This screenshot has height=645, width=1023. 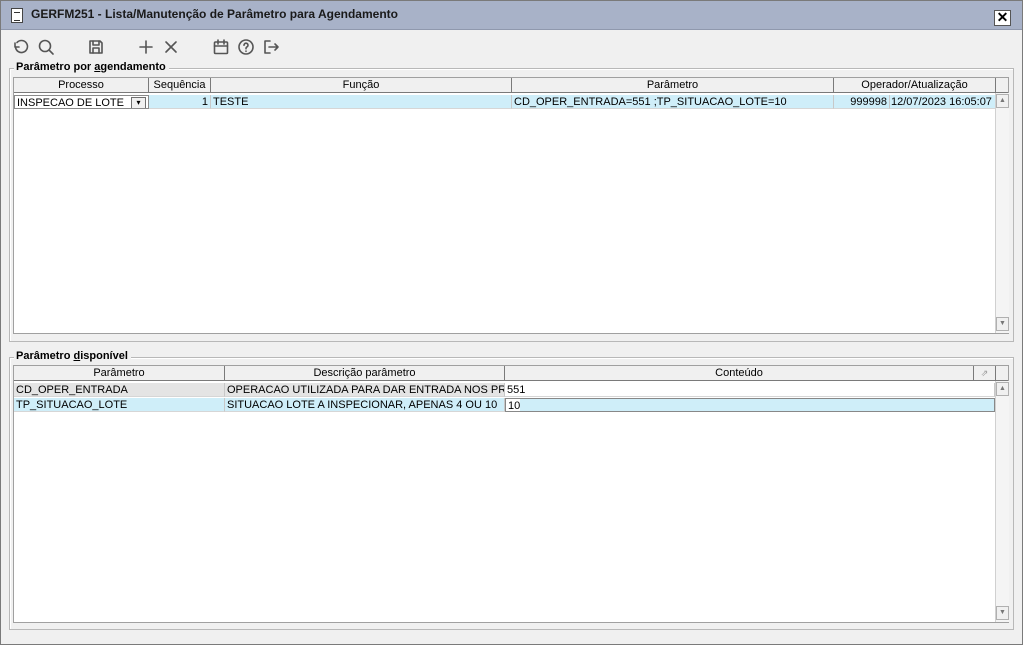 I want to click on save-button, so click(x=96, y=47).